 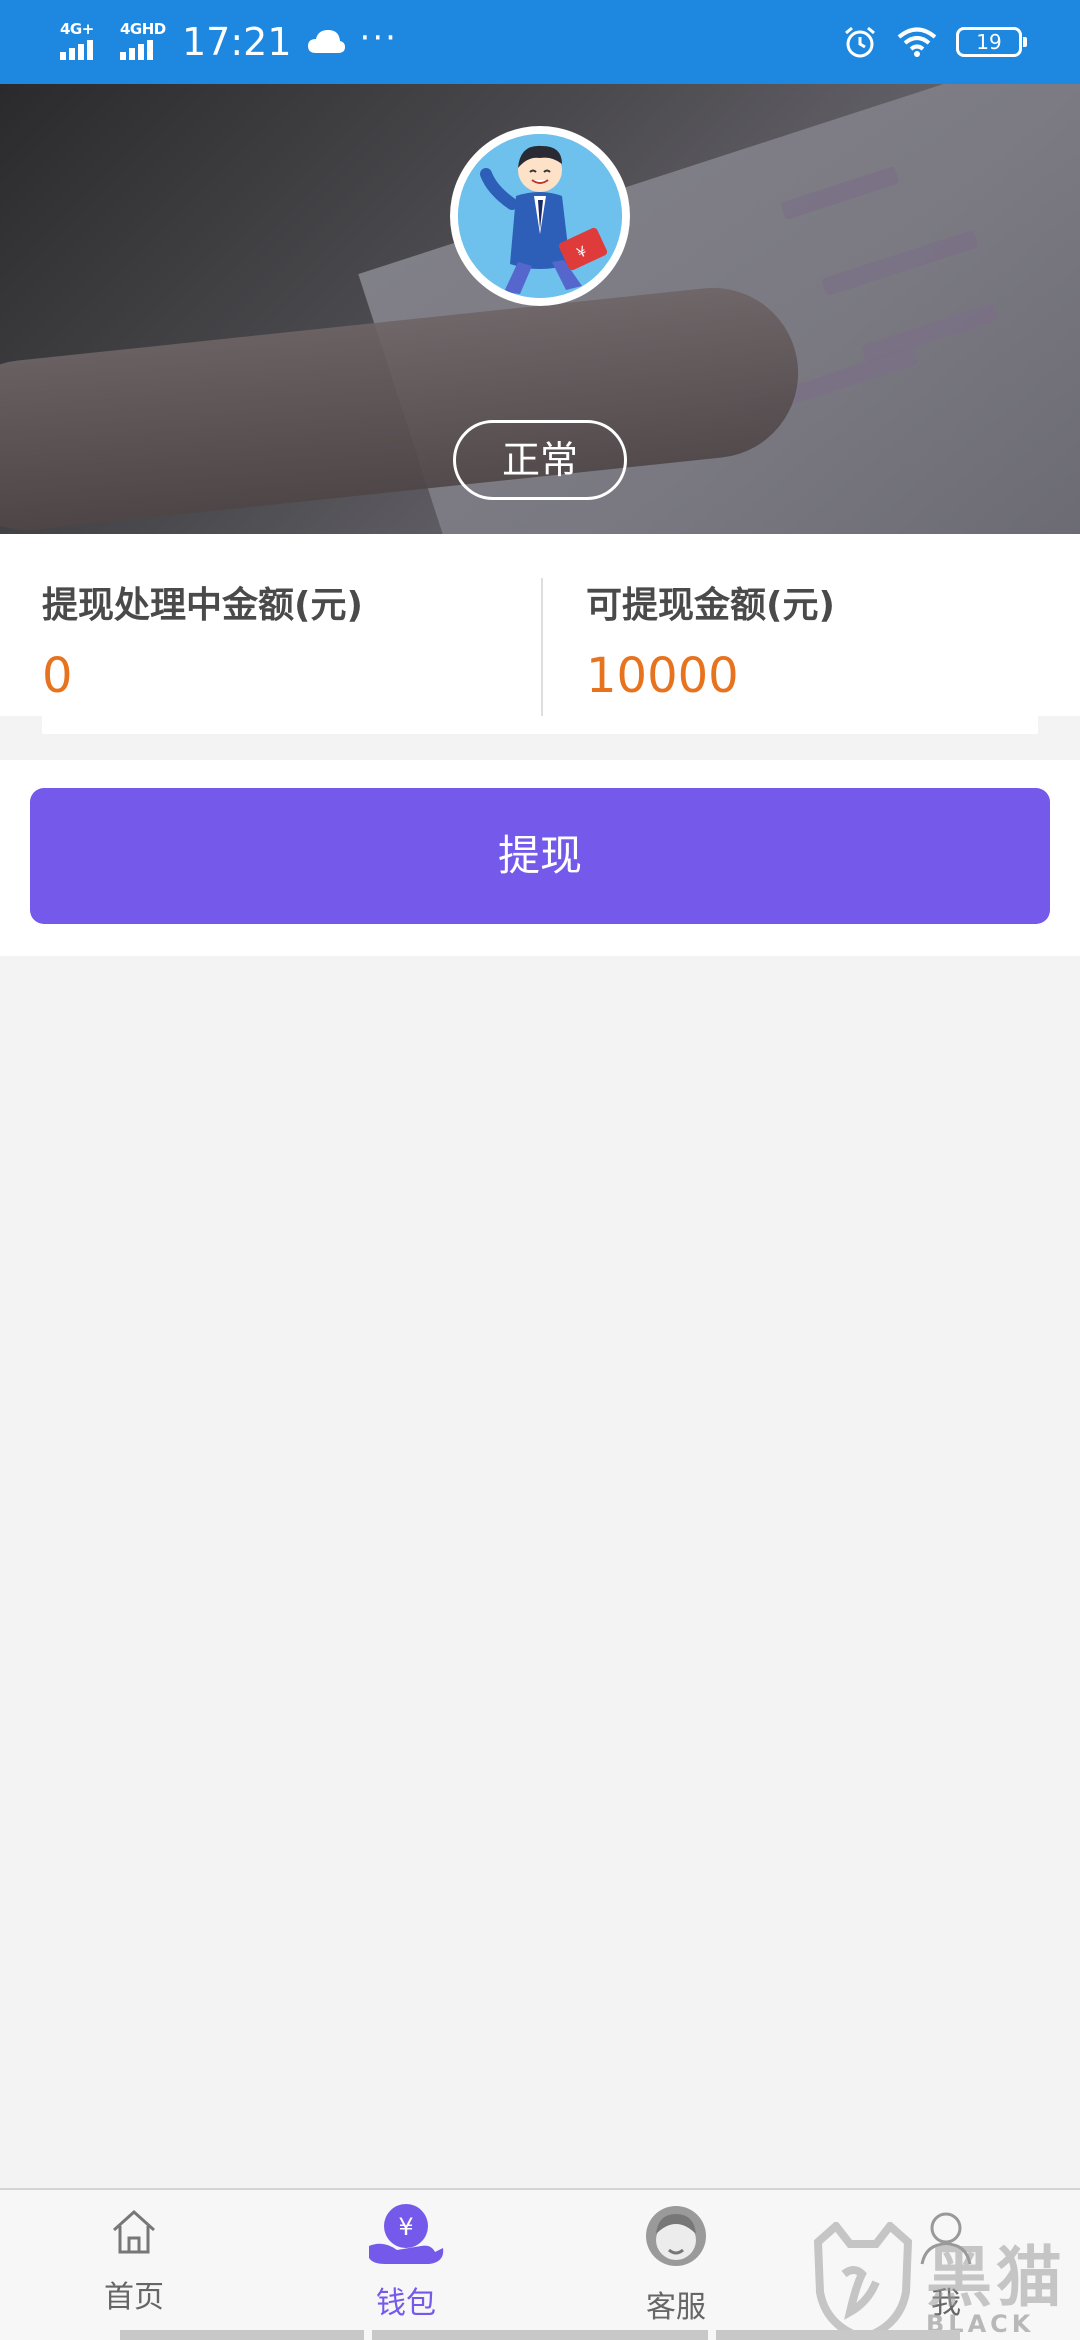 I want to click on processing-amount-value: 0, so click(x=57, y=676).